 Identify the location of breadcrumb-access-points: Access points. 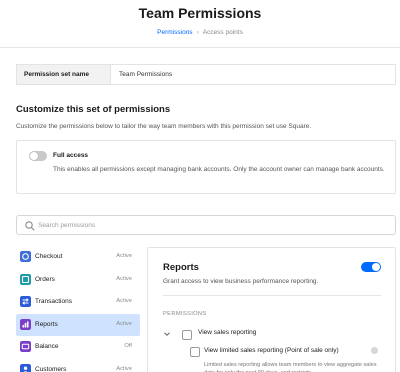
(223, 32).